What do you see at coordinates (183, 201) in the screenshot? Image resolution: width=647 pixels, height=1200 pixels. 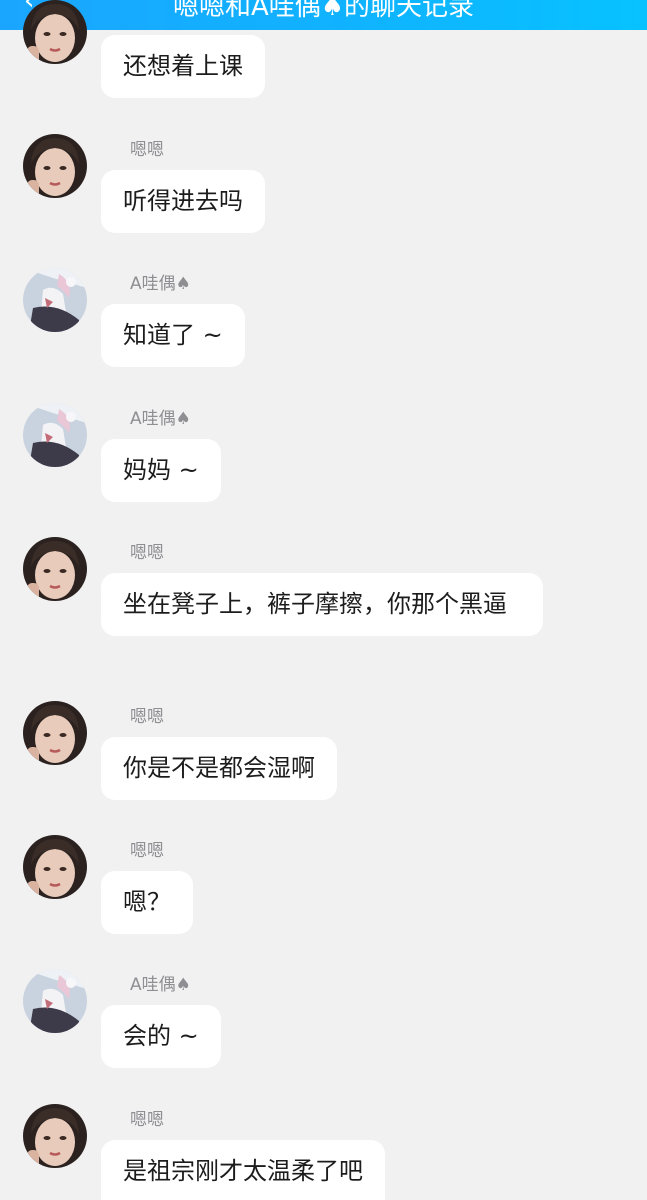 I see `message-bubble: 听得进去吗` at bounding box center [183, 201].